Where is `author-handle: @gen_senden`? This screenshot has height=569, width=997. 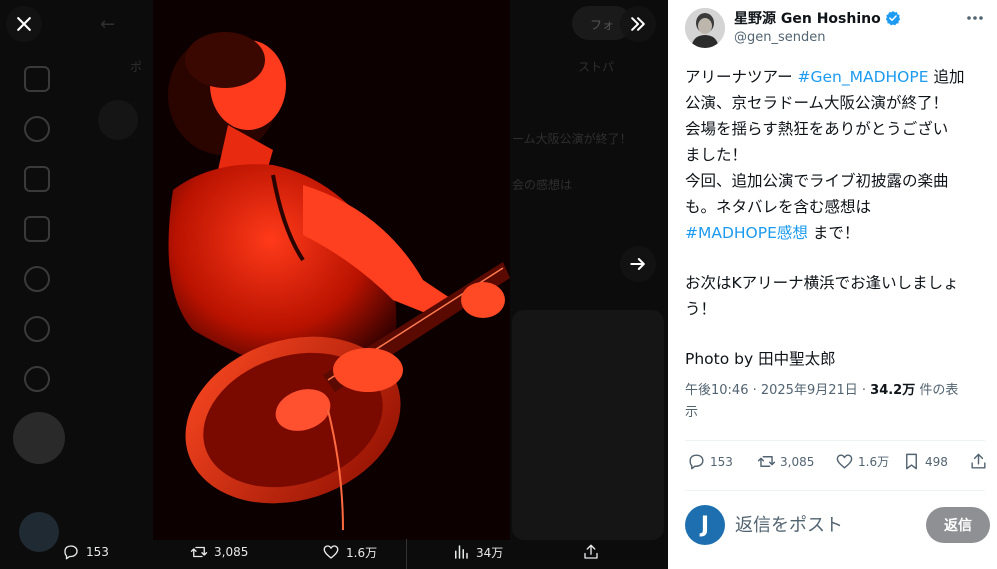 author-handle: @gen_senden is located at coordinates (780, 37).